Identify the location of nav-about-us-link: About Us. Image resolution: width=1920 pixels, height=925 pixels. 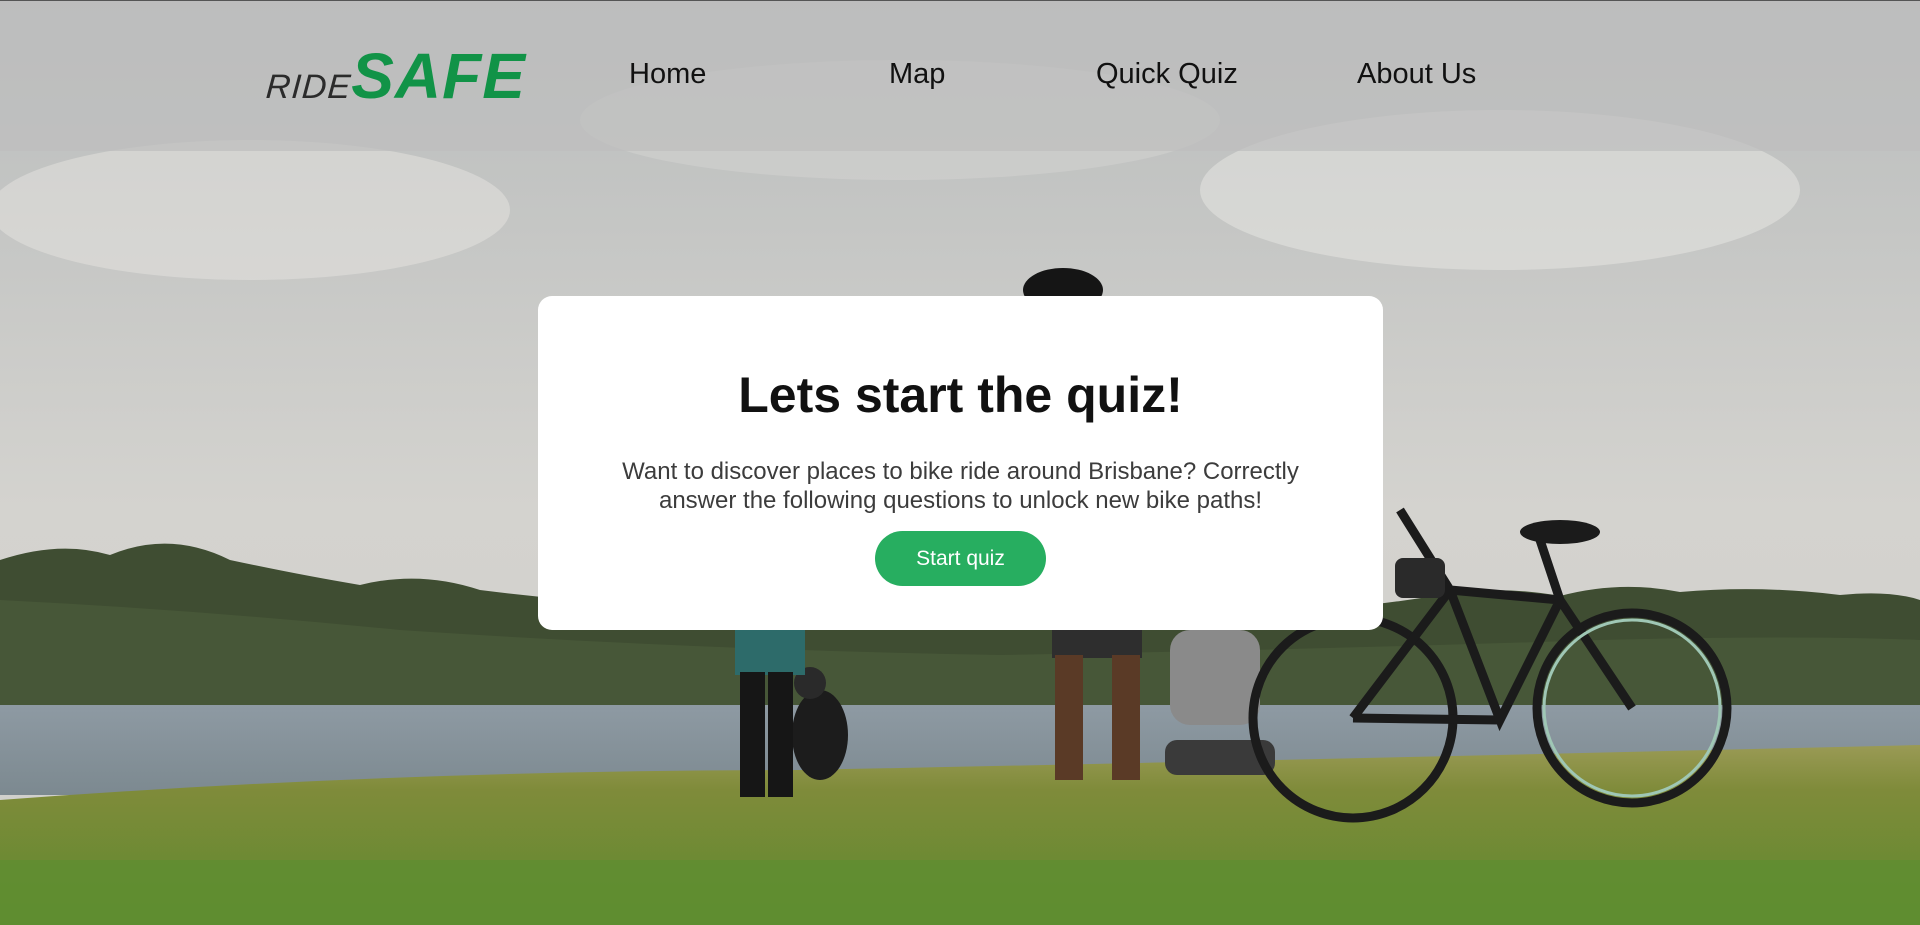
(1416, 74).